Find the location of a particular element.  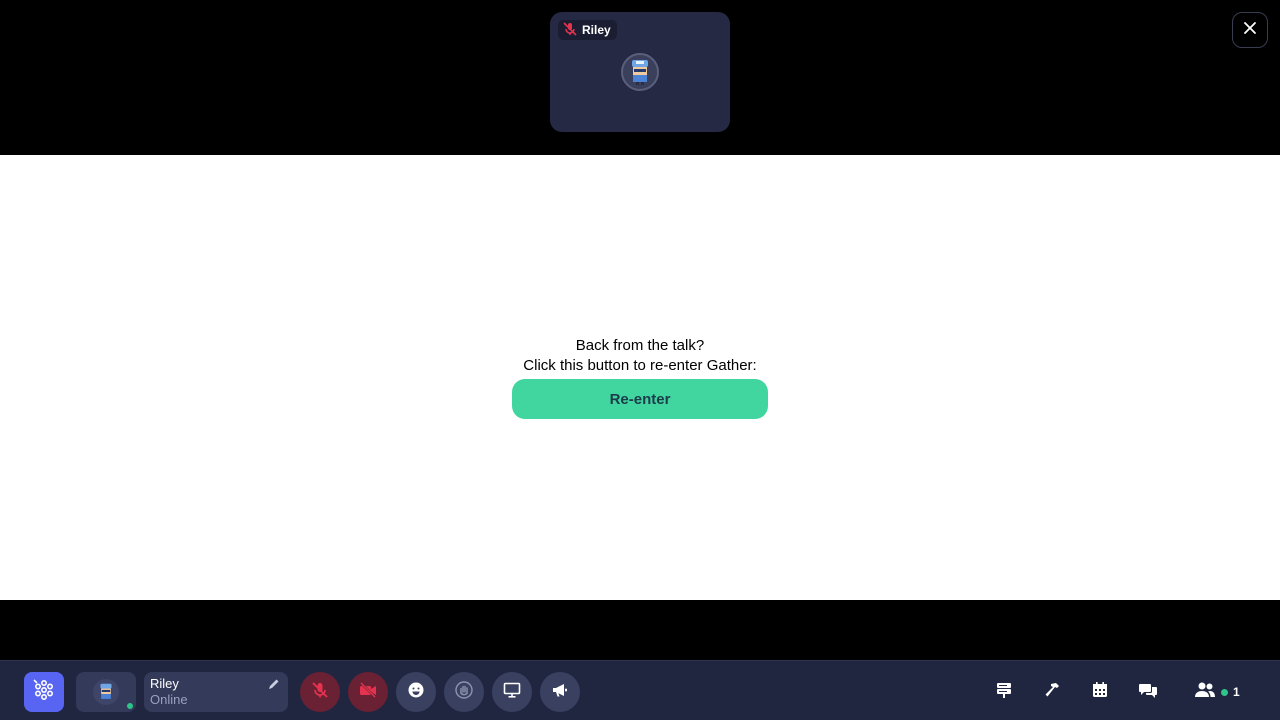

signpost-icon is located at coordinates (1004, 692).